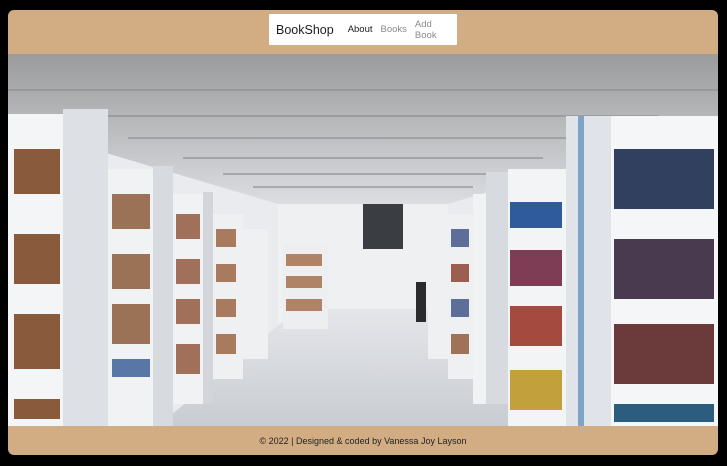 The image size is (727, 466). Describe the element at coordinates (421, 302) in the screenshot. I see `distant-person` at that location.